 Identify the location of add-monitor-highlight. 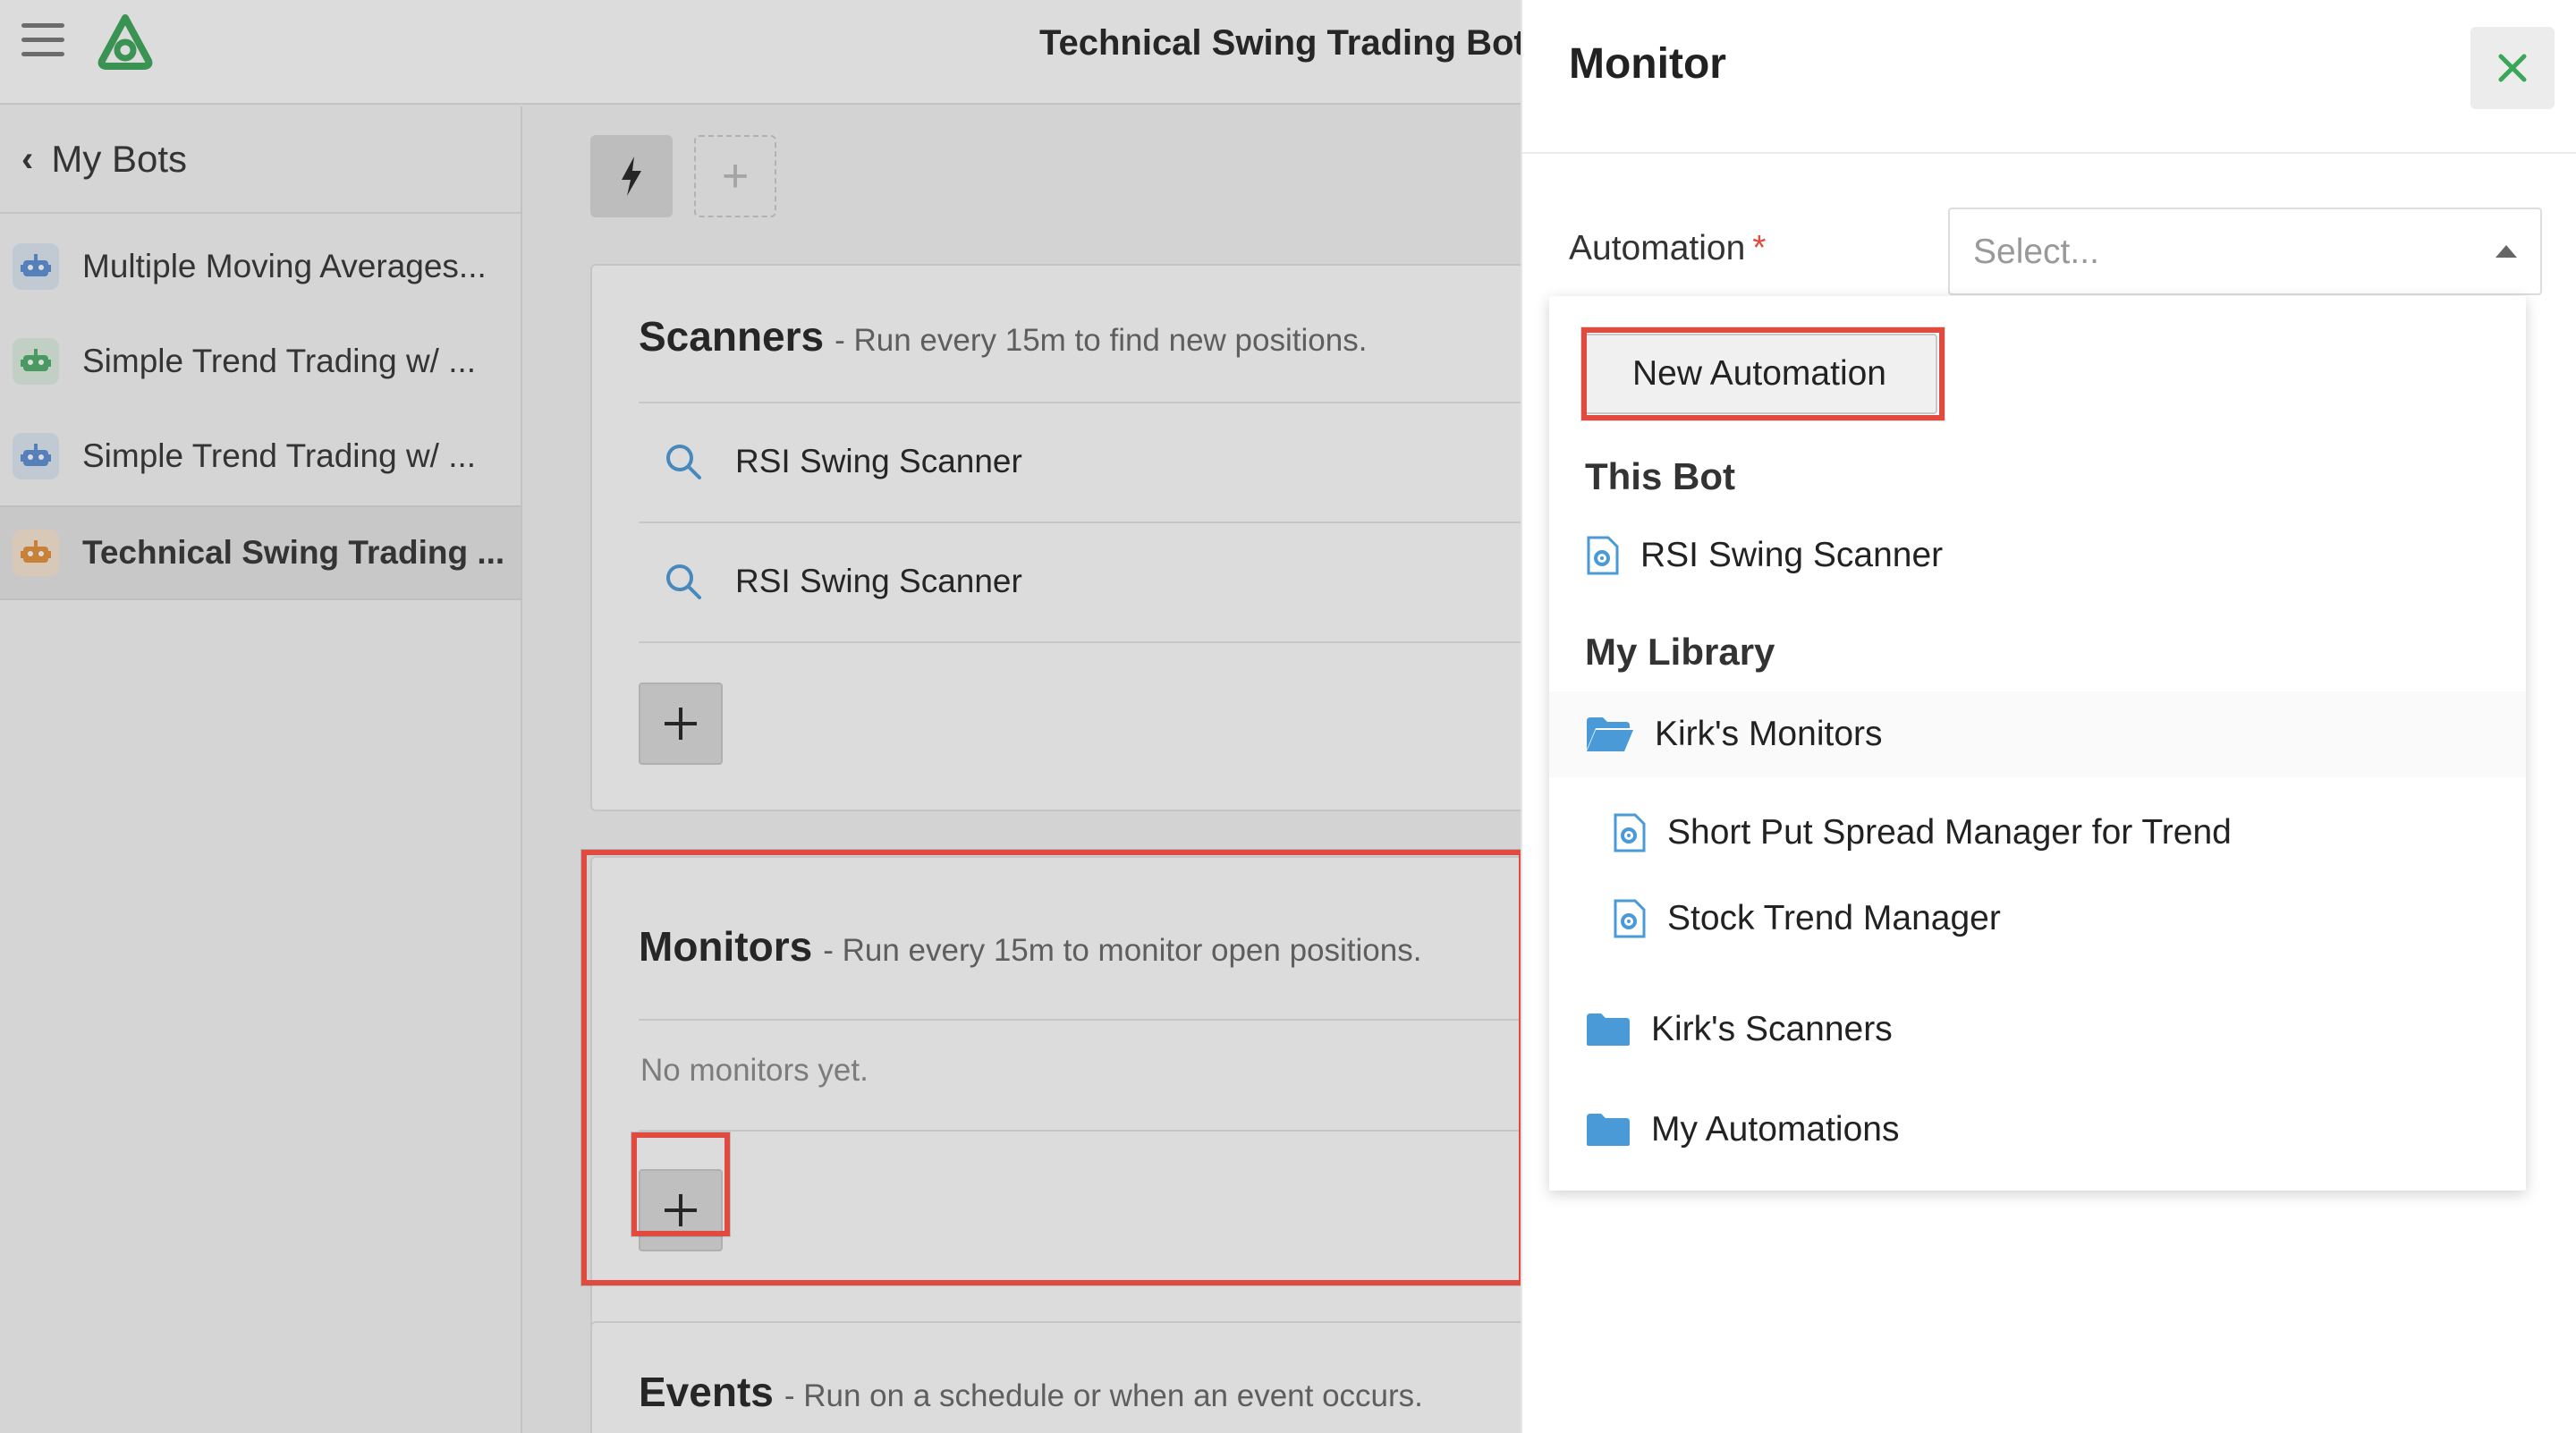
(680, 1184).